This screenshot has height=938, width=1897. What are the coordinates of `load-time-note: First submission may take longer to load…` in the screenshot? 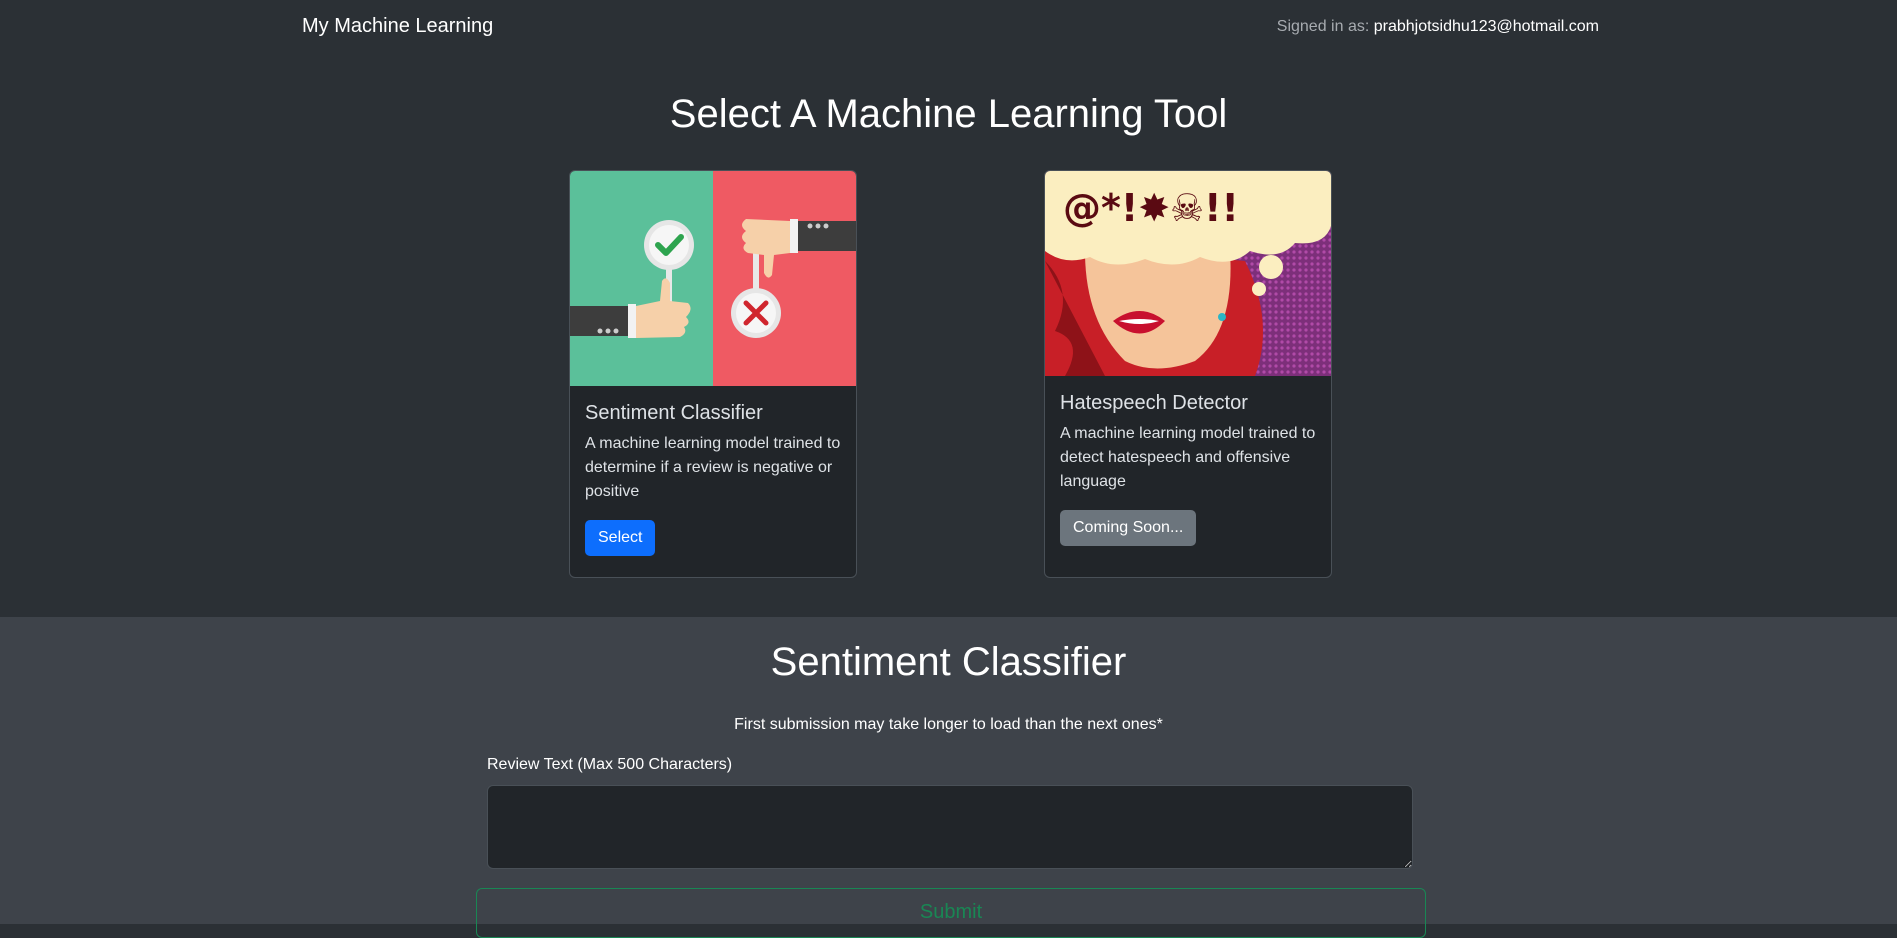 It's located at (948, 724).